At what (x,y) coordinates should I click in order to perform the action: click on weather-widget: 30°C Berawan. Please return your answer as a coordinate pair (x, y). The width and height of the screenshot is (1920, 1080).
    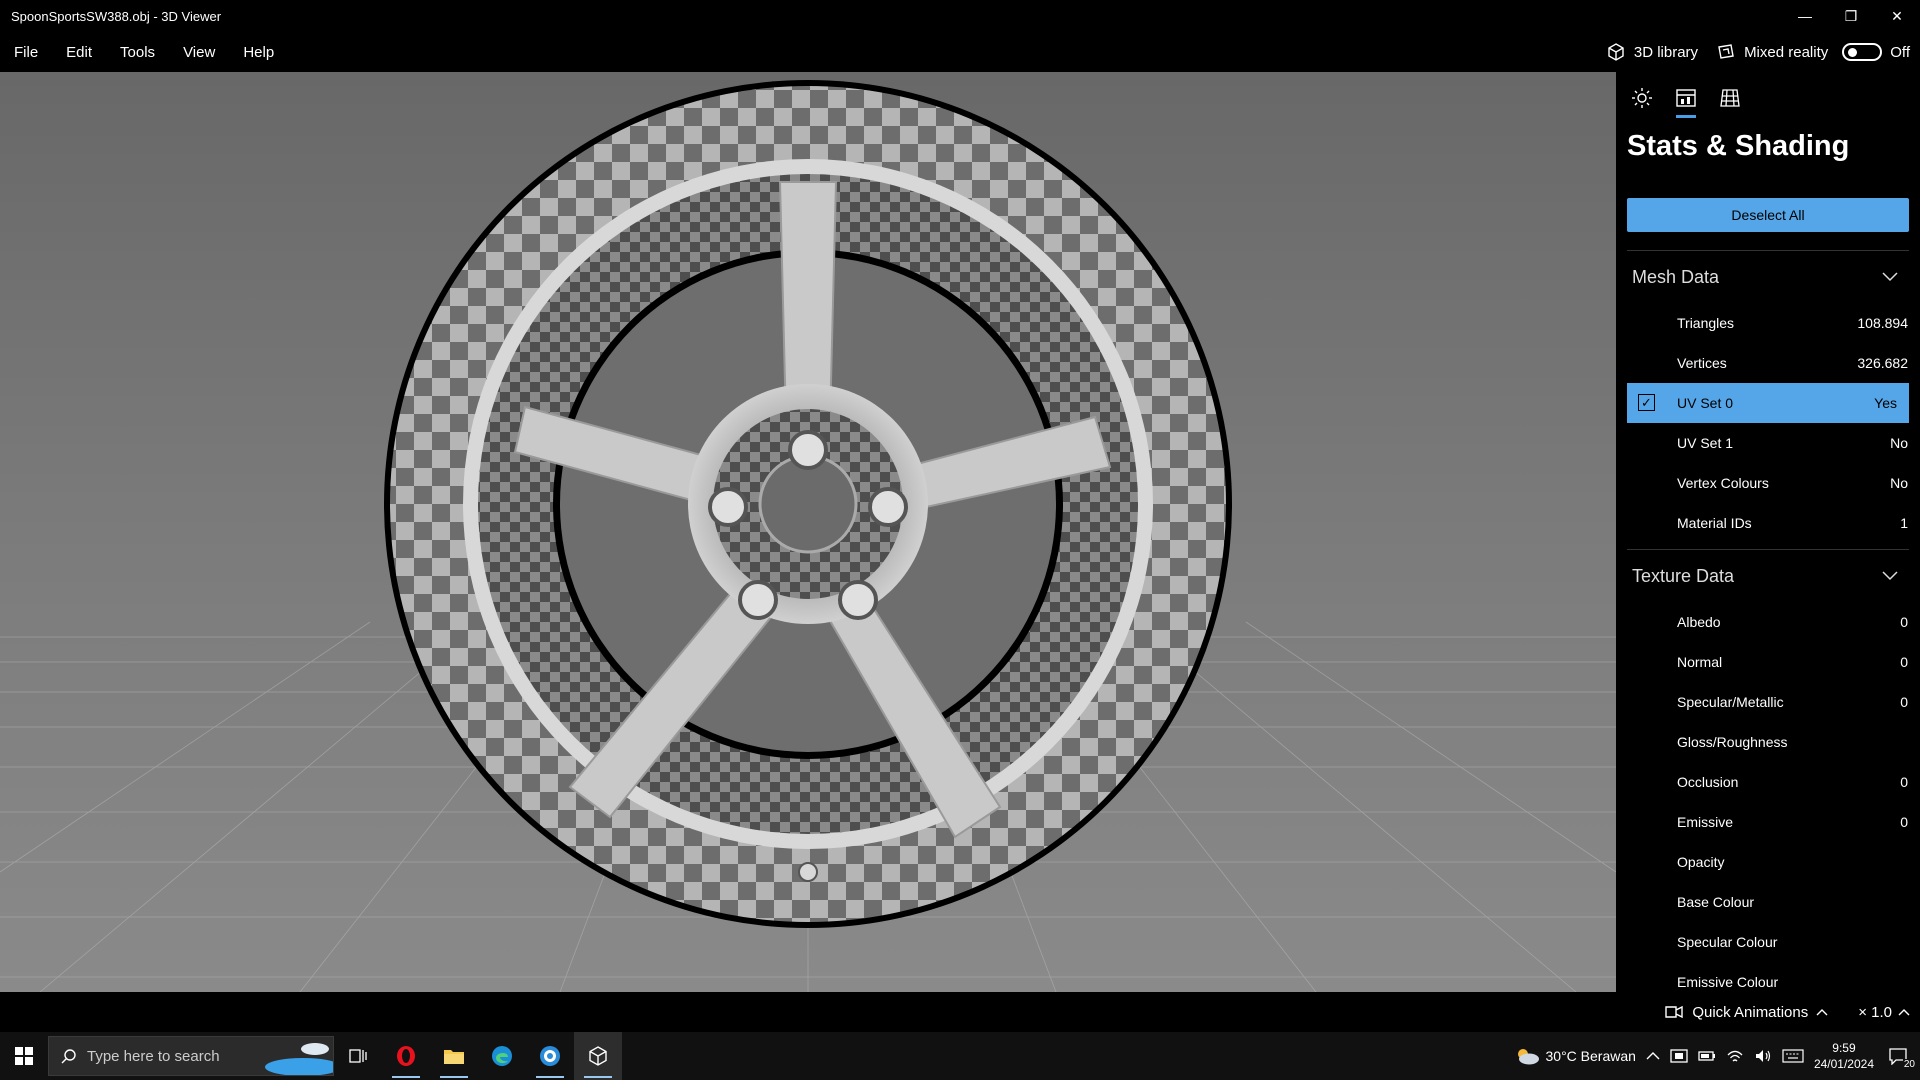
    Looking at the image, I should click on (1575, 1056).